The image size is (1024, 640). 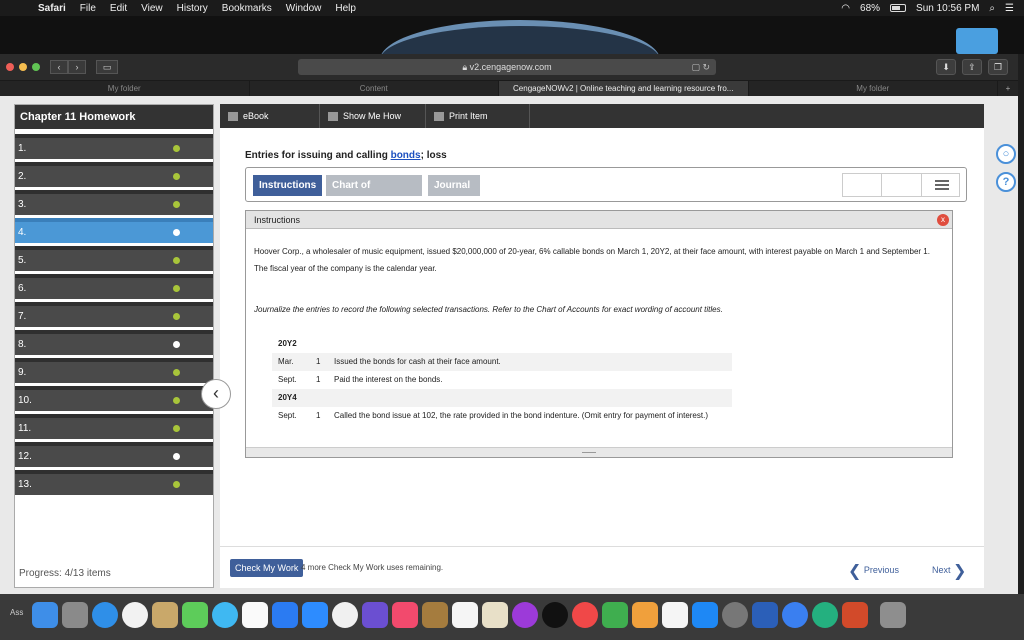 I want to click on photo-icon, so click(x=165, y=615).